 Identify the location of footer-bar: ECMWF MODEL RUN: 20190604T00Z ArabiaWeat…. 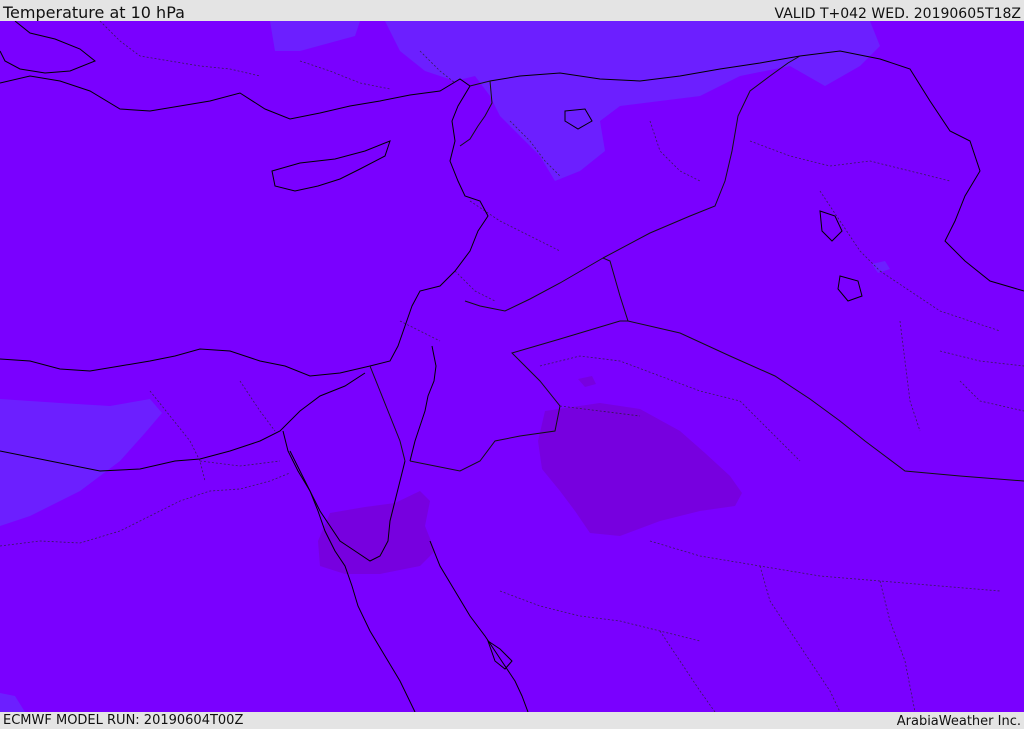
(512, 720).